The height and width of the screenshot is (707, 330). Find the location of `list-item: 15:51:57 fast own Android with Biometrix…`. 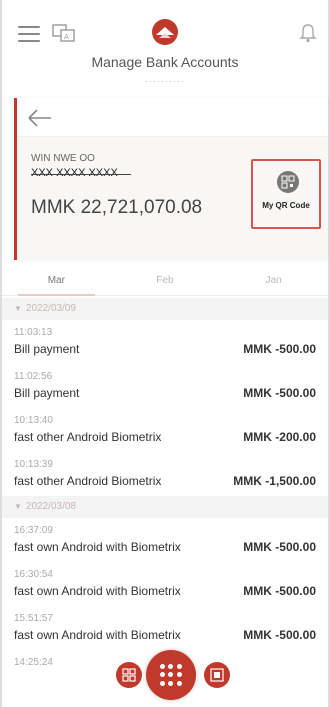

list-item: 15:51:57 fast own Android with Biometrix… is located at coordinates (165, 628).